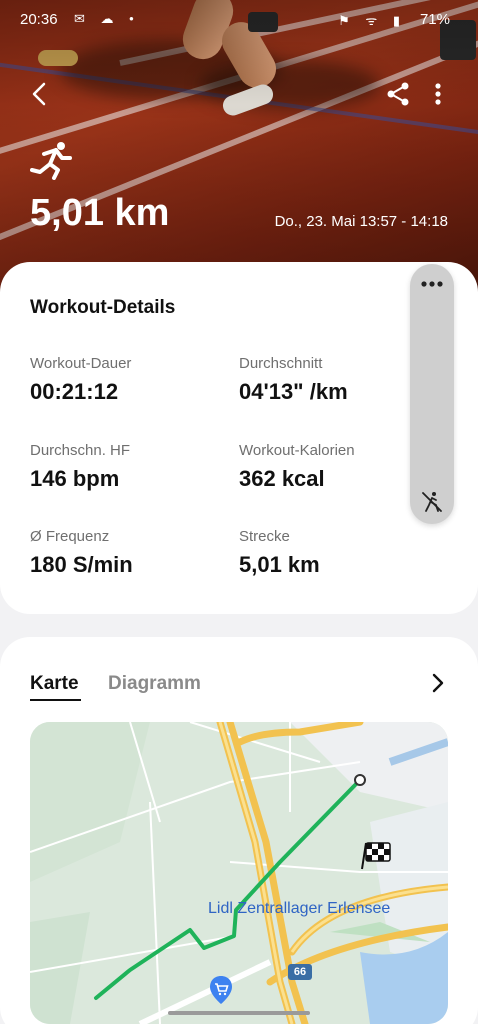 This screenshot has width=478, height=1024. I want to click on shopping-cart-pin-icon, so click(221, 990).